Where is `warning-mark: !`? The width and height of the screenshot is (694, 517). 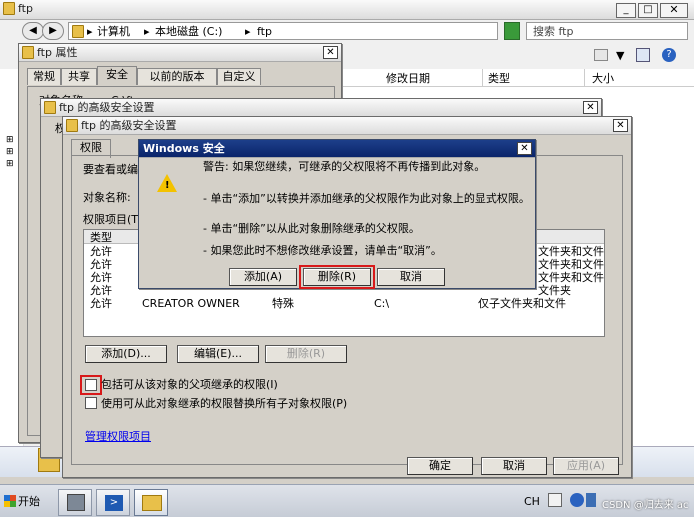 warning-mark: ! is located at coordinates (167, 185).